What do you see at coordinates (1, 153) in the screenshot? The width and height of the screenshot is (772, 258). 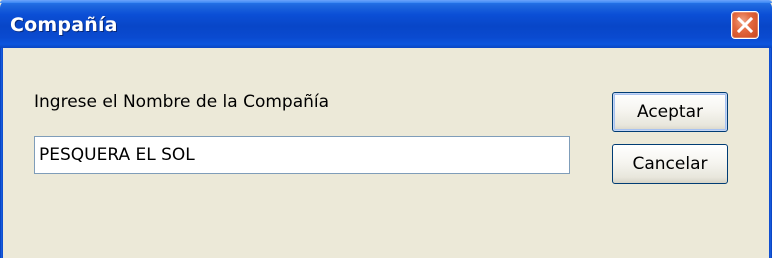 I see `window-frame-left` at bounding box center [1, 153].